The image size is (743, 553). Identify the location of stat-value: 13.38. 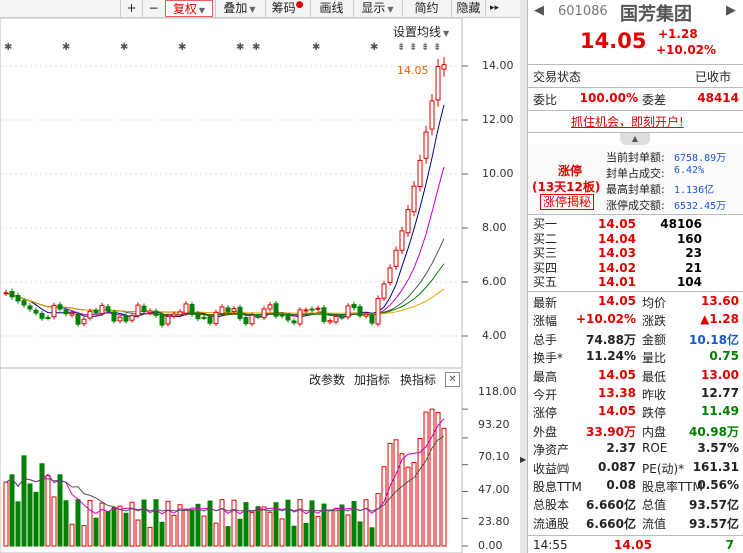
(617, 393).